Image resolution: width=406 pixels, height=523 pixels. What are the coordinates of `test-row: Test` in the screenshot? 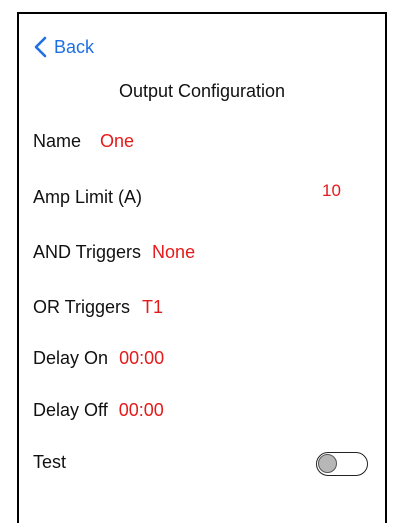 It's located at (49, 462).